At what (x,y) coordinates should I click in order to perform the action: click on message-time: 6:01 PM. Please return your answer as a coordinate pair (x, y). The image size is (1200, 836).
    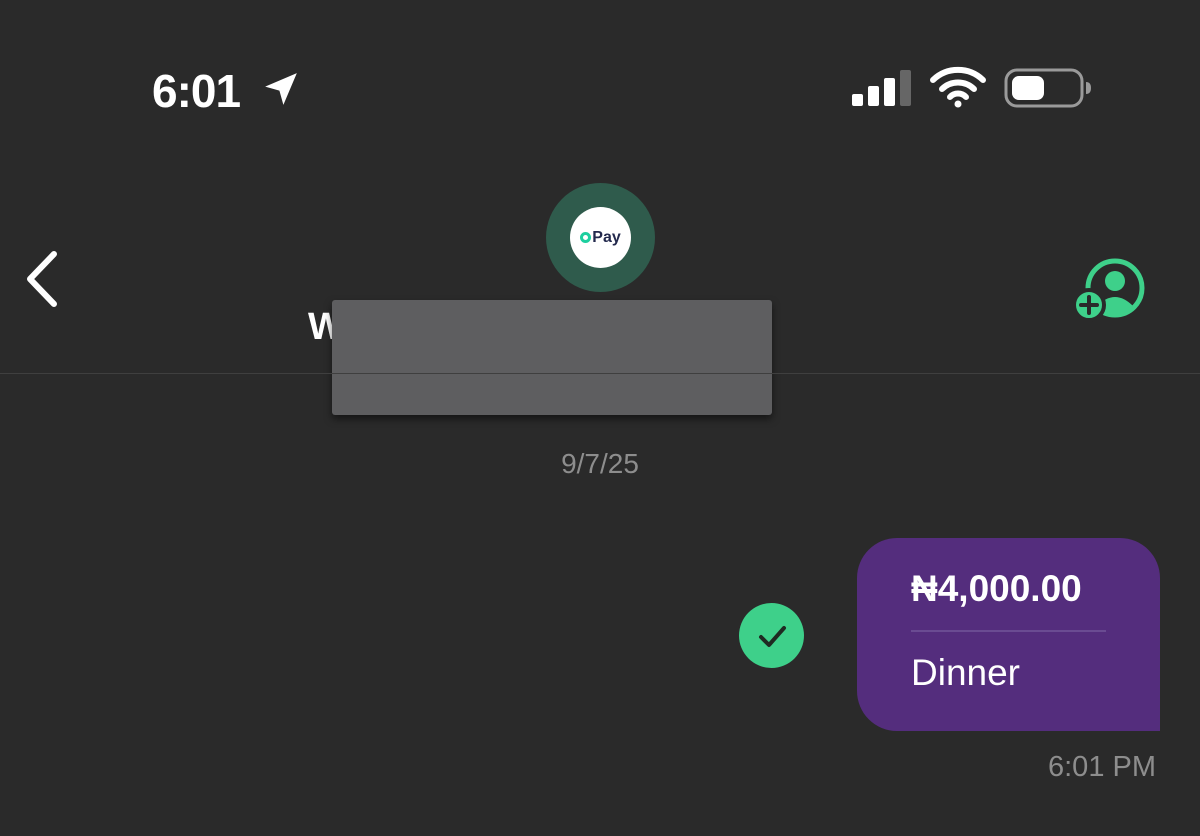
    Looking at the image, I should click on (1102, 767).